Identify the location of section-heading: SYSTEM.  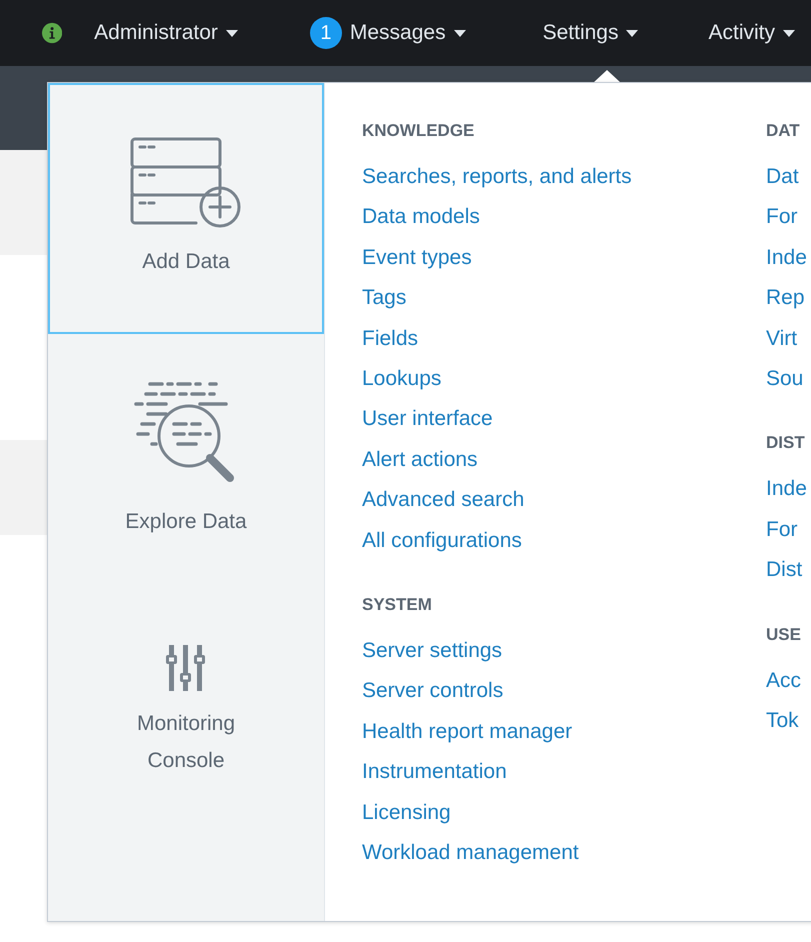
(397, 605).